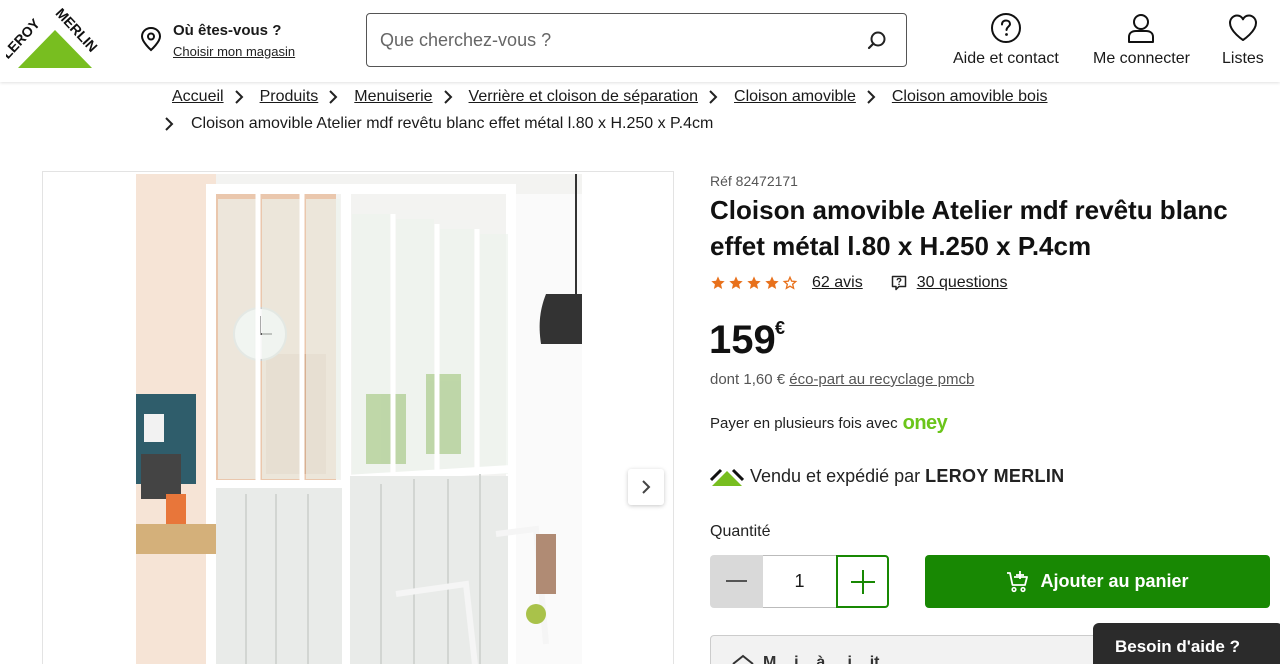  I want to click on user-icon, so click(1141, 28).